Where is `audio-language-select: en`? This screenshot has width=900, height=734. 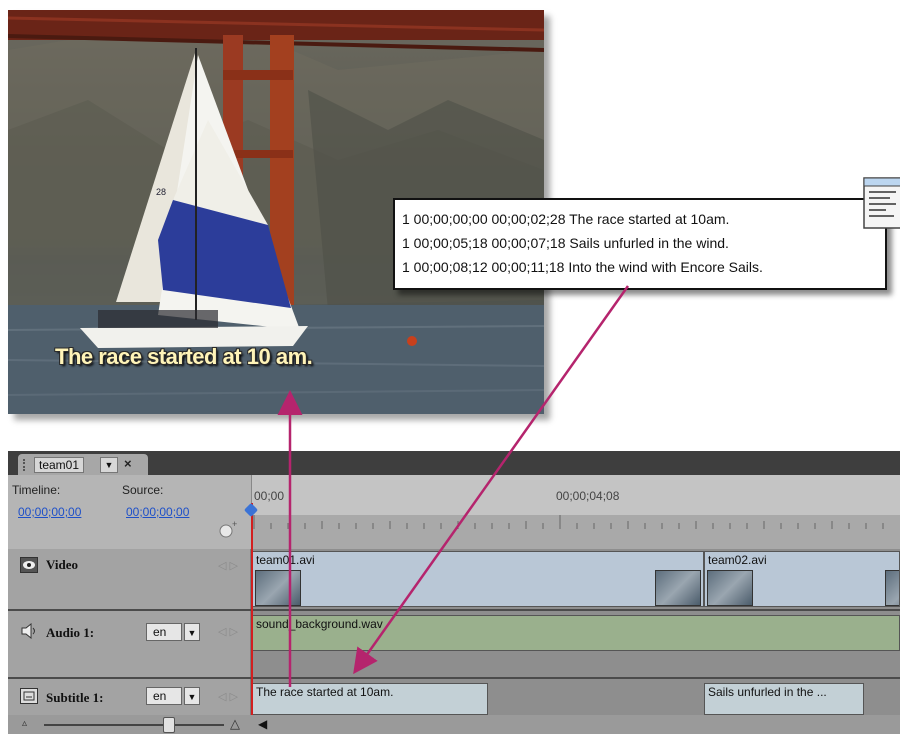
audio-language-select: en is located at coordinates (164, 632).